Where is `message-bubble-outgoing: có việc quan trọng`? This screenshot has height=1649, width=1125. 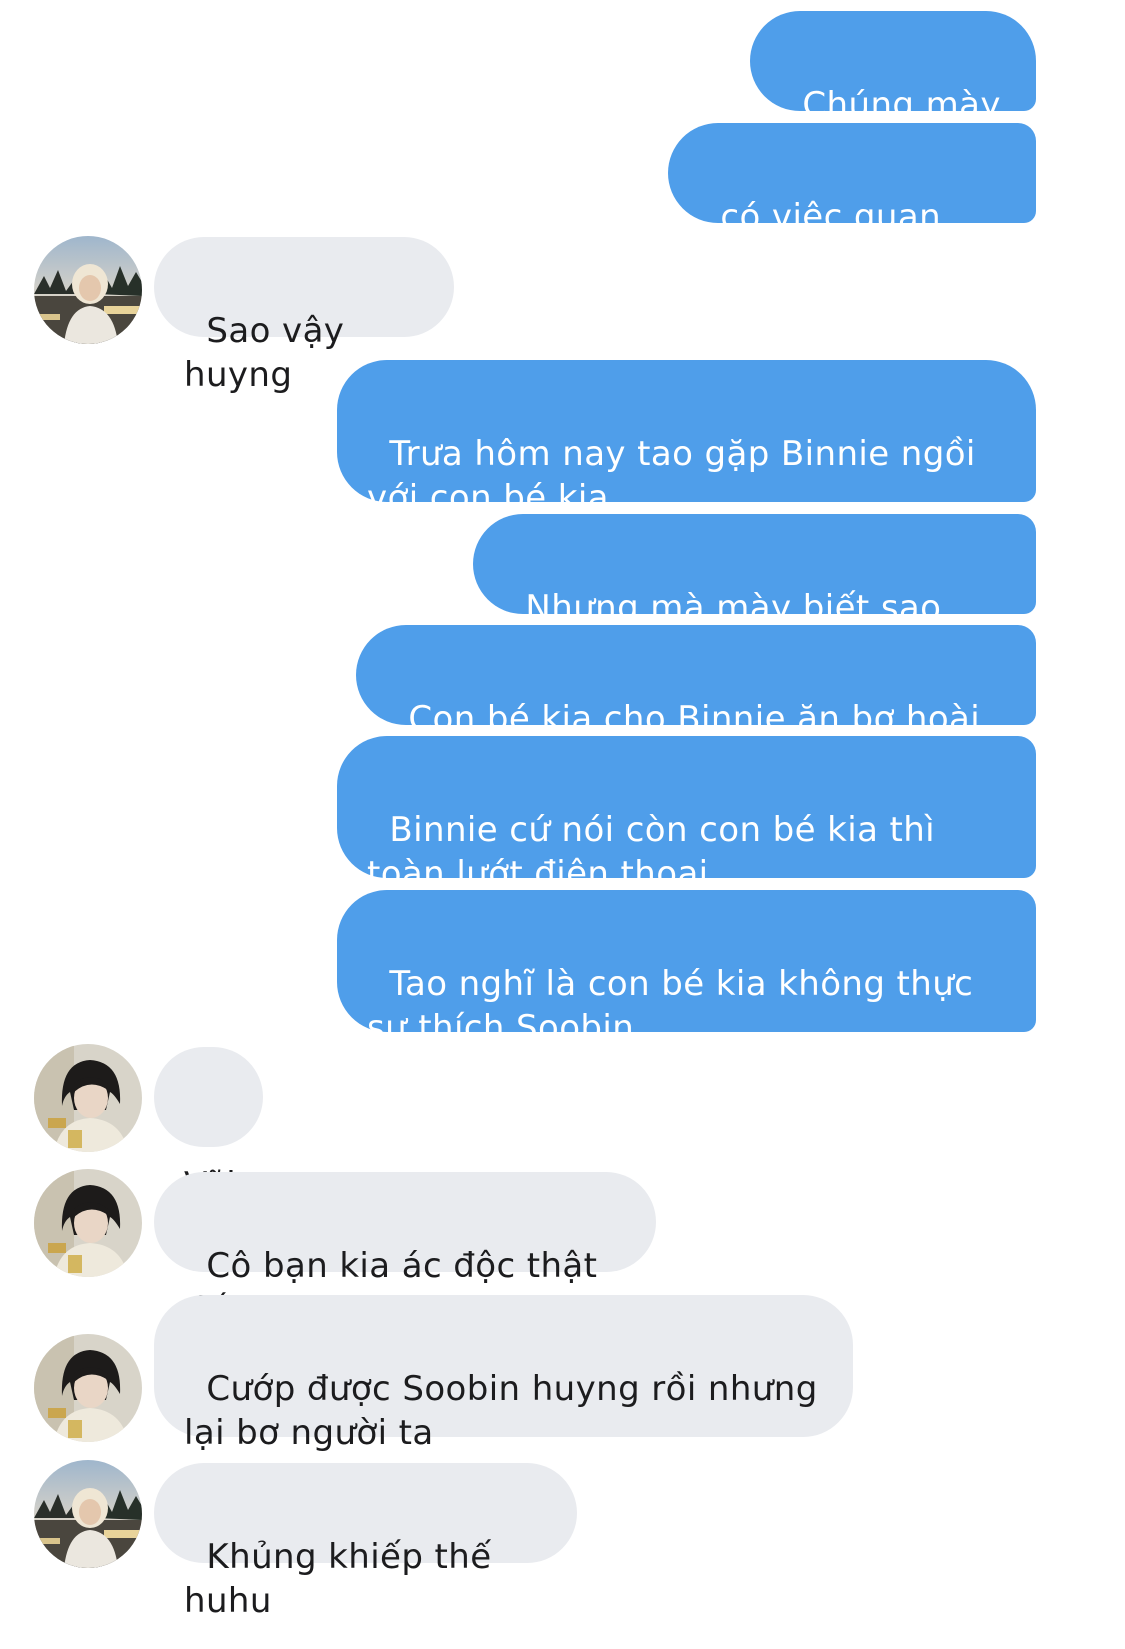
message-bubble-outgoing: có việc quan trọng is located at coordinates (852, 202).